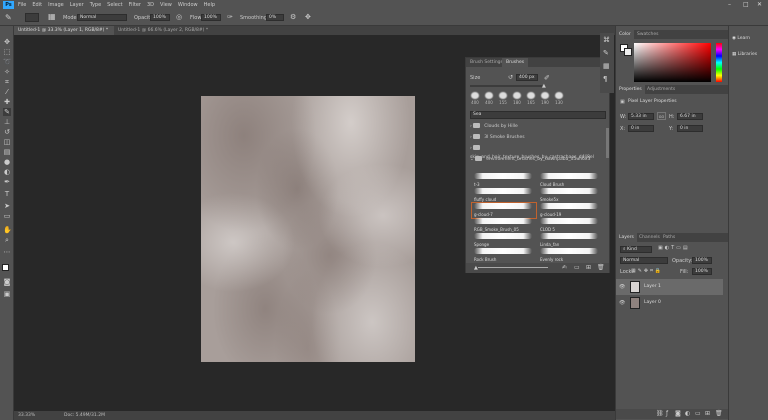  I want to click on menu-layer: Layer, so click(77, 5).